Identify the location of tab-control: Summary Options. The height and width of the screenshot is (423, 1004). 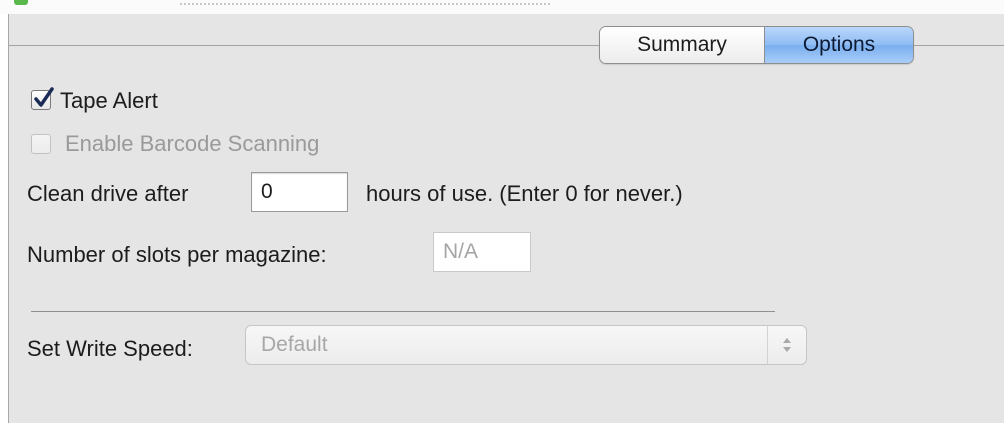
(756, 45).